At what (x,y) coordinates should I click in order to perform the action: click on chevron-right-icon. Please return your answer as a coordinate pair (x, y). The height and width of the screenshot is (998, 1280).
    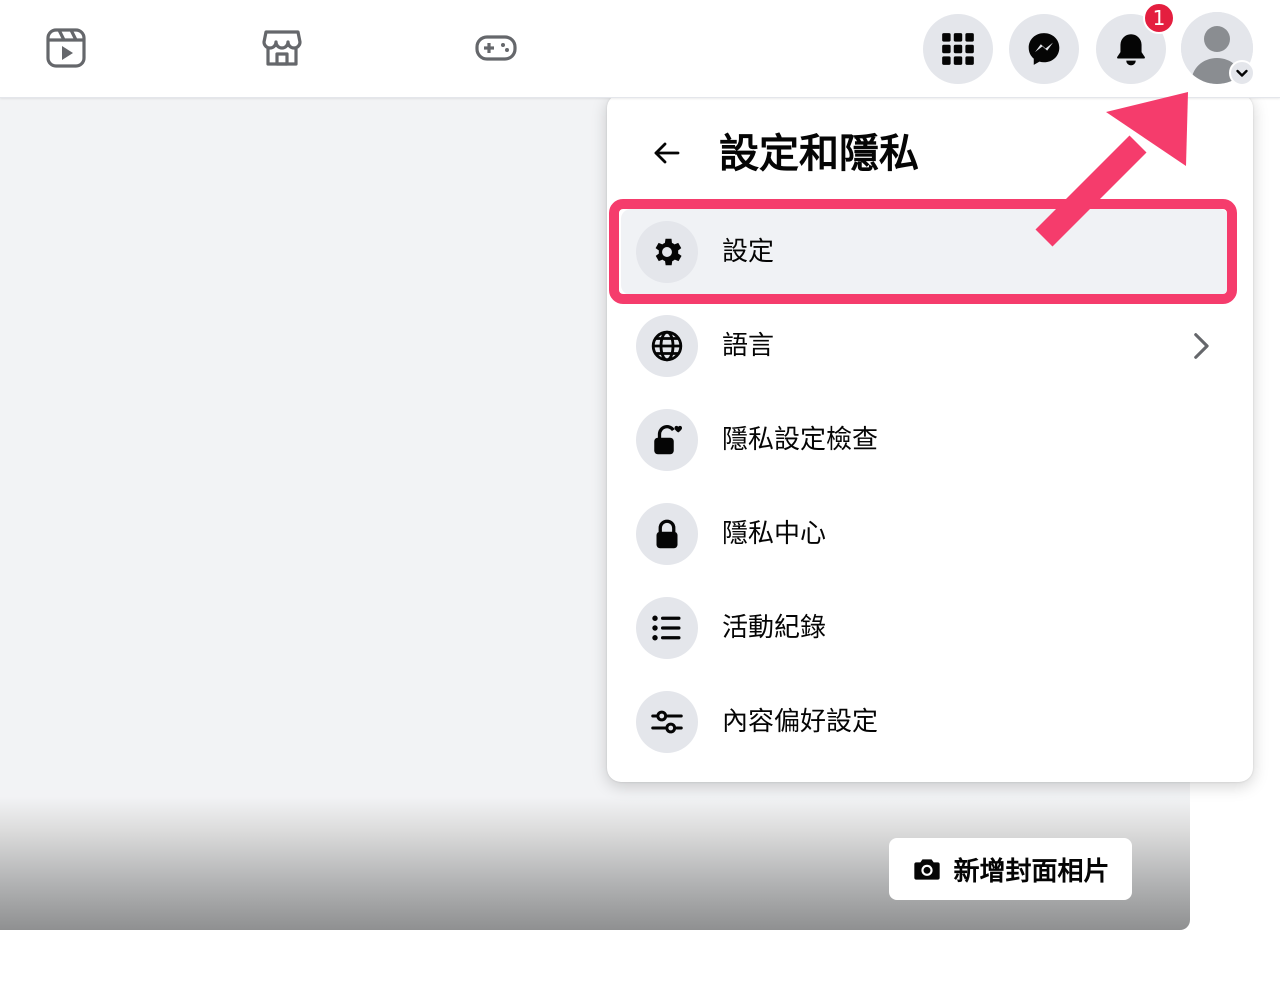
    Looking at the image, I should click on (1201, 346).